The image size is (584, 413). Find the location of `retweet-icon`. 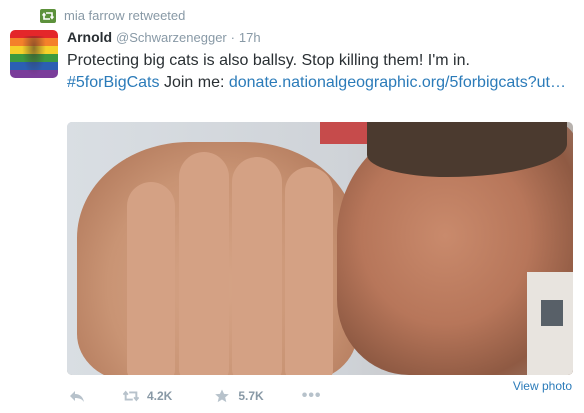

retweet-icon is located at coordinates (131, 396).